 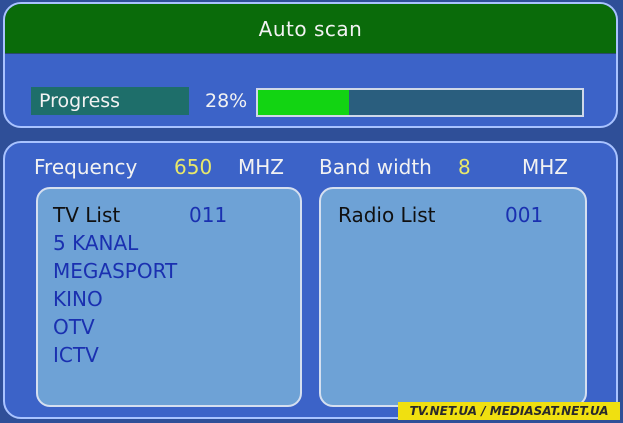 What do you see at coordinates (96, 243) in the screenshot?
I see `tv-channel-item: 5 KANAL` at bounding box center [96, 243].